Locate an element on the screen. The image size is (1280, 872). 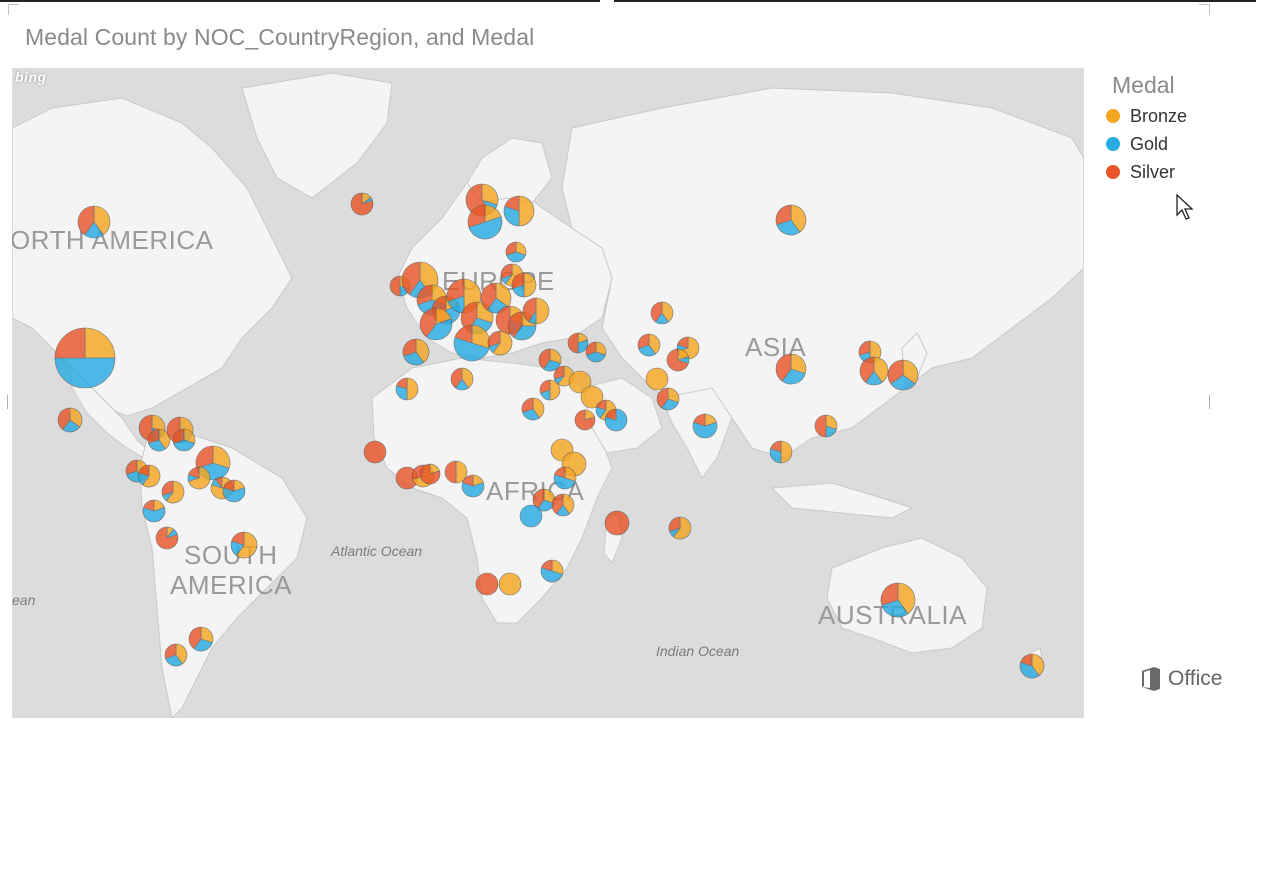
mouse-cursor-icon is located at coordinates (1185, 207).